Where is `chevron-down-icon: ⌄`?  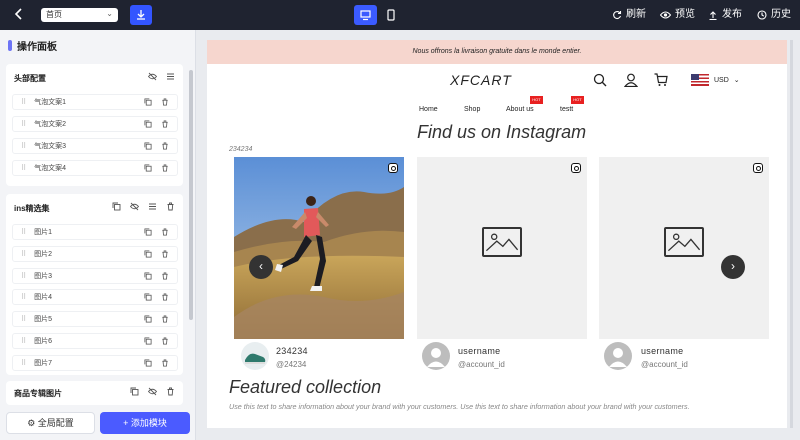 chevron-down-icon: ⌄ is located at coordinates (109, 13).